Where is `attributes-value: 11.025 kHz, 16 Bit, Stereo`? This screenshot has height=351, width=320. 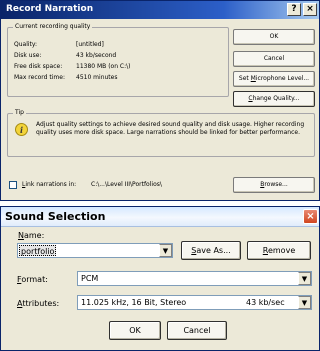 attributes-value: 11.025 kHz, 16 Bit, Stereo is located at coordinates (134, 302).